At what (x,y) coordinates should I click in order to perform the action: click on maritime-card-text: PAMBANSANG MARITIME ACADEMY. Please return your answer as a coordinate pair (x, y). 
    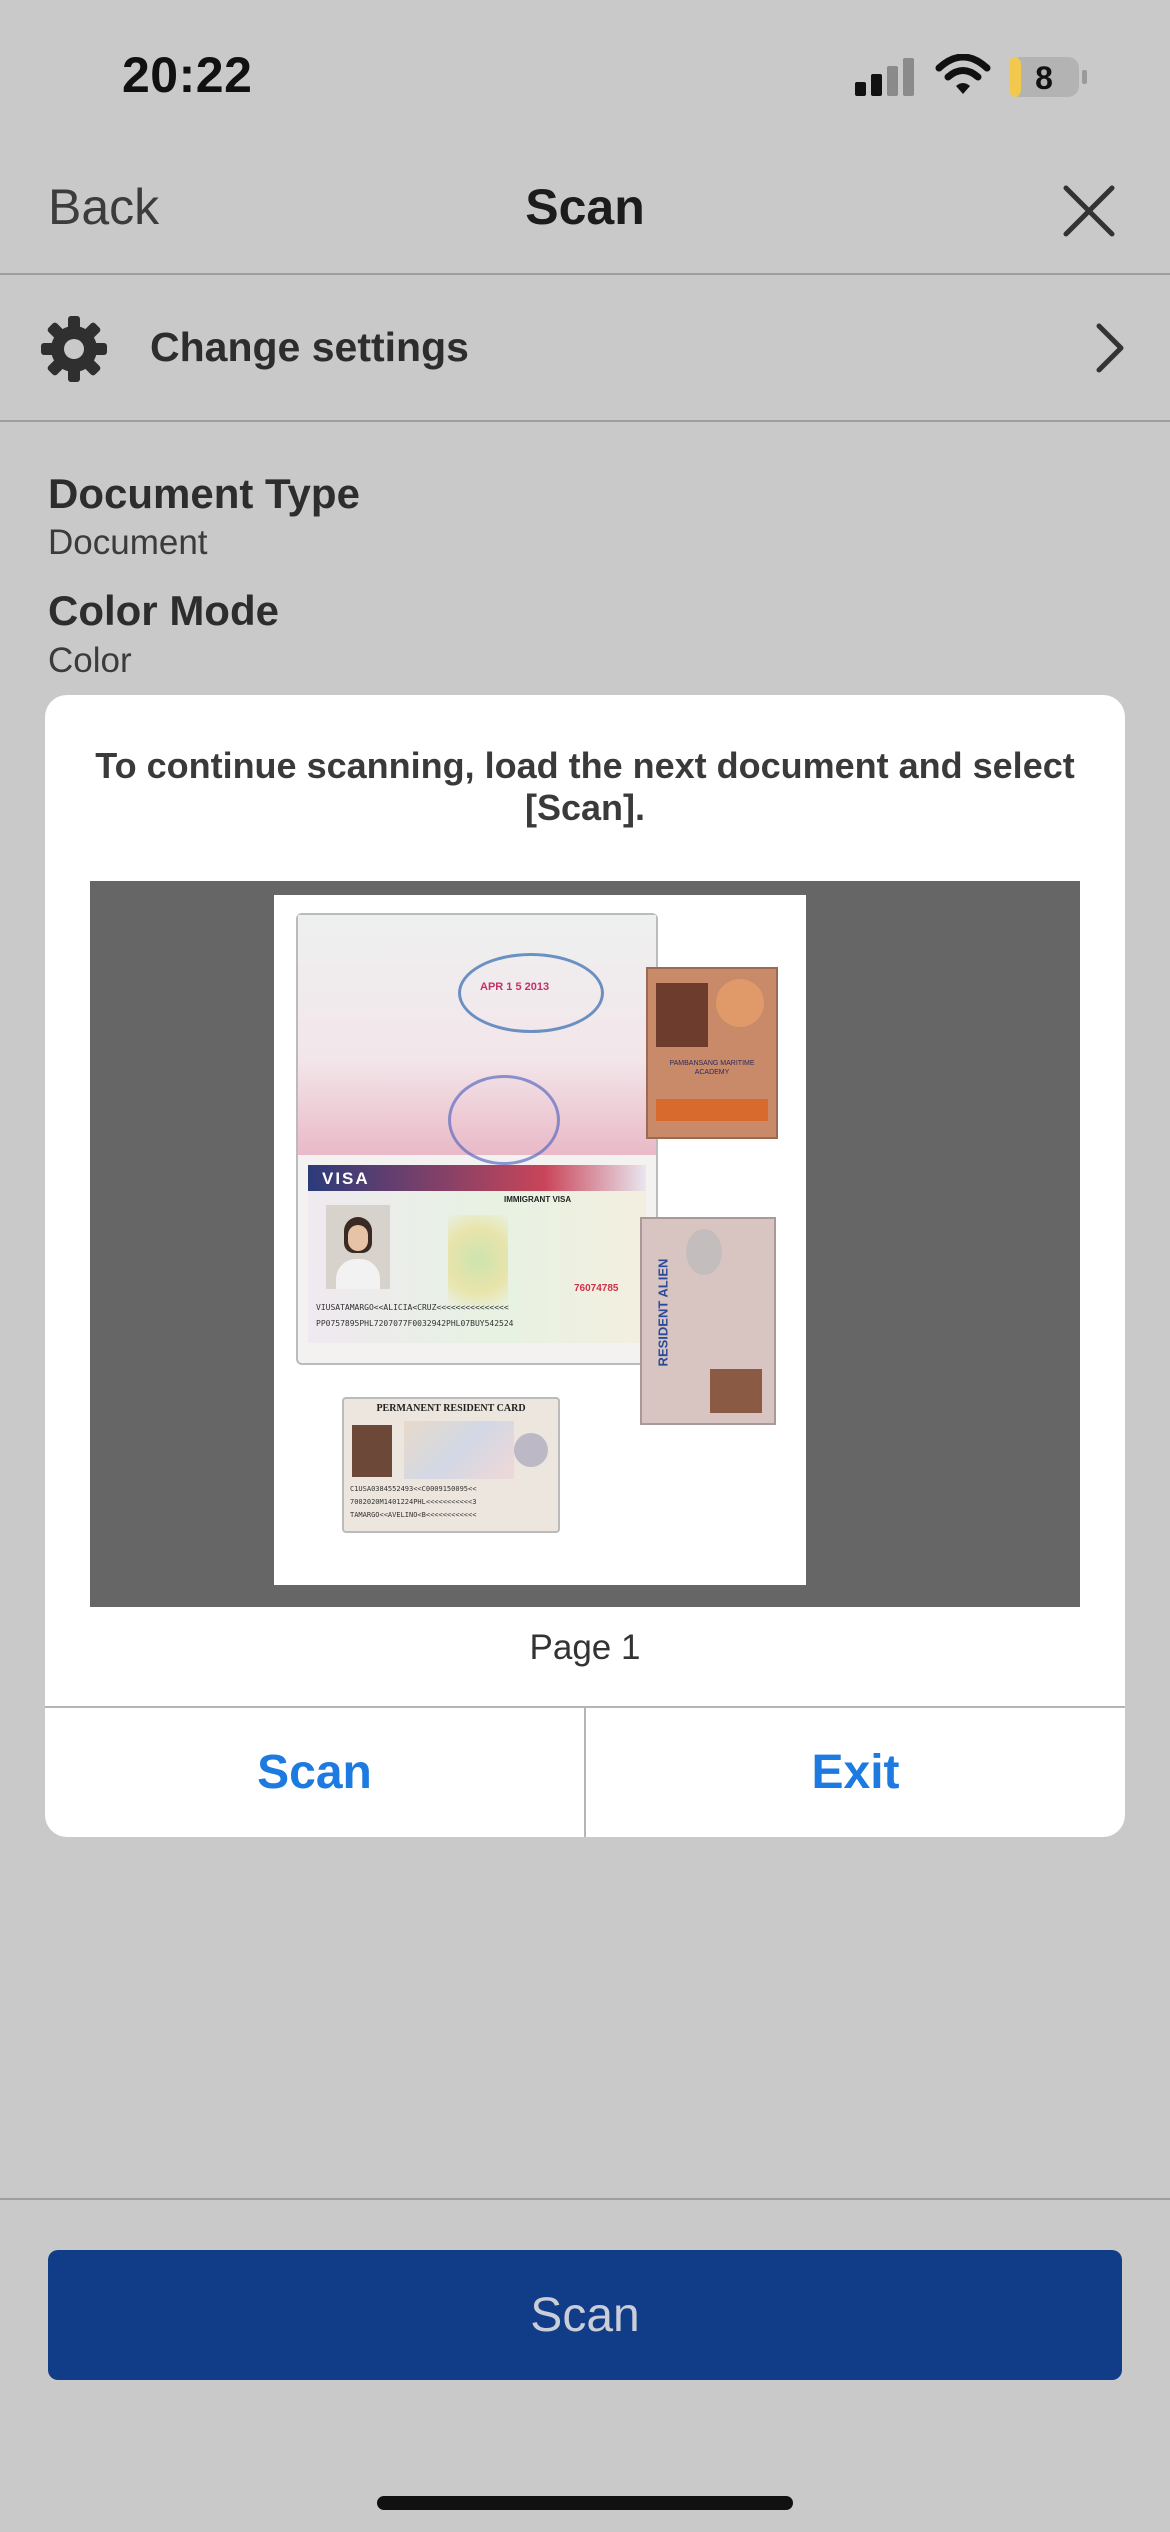
    Looking at the image, I should click on (712, 1068).